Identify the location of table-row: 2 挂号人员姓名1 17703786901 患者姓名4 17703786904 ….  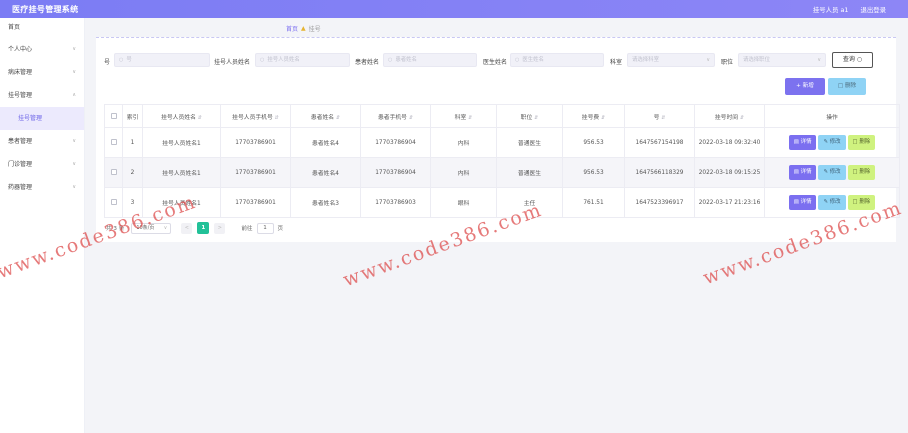
(502, 172).